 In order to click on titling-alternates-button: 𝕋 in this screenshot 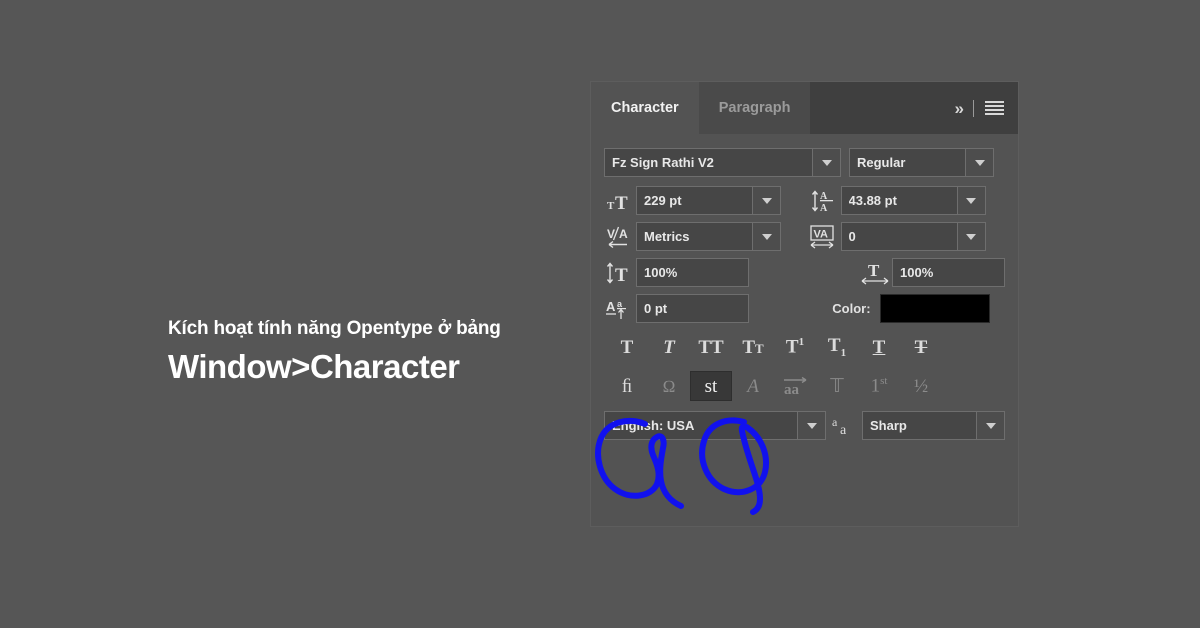, I will do `click(837, 386)`.